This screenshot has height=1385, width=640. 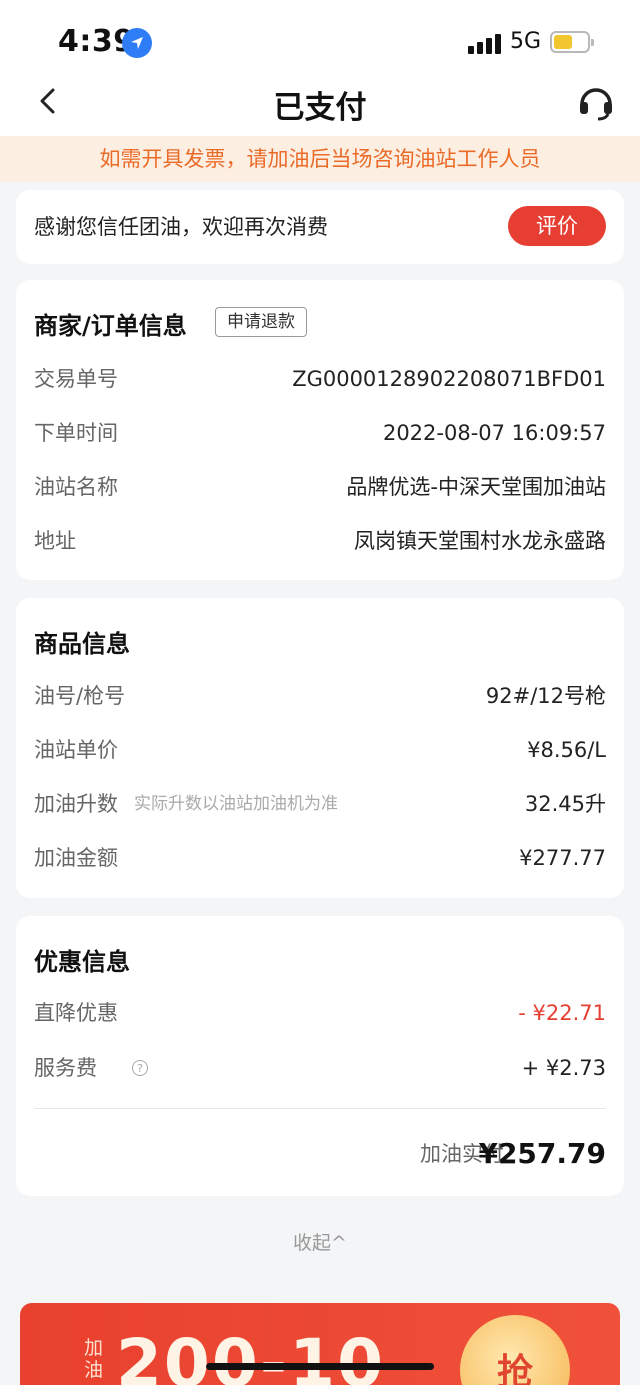 I want to click on goods-row-fuel-nozzle: 油号/枪号 92#/12号枪, so click(x=320, y=696).